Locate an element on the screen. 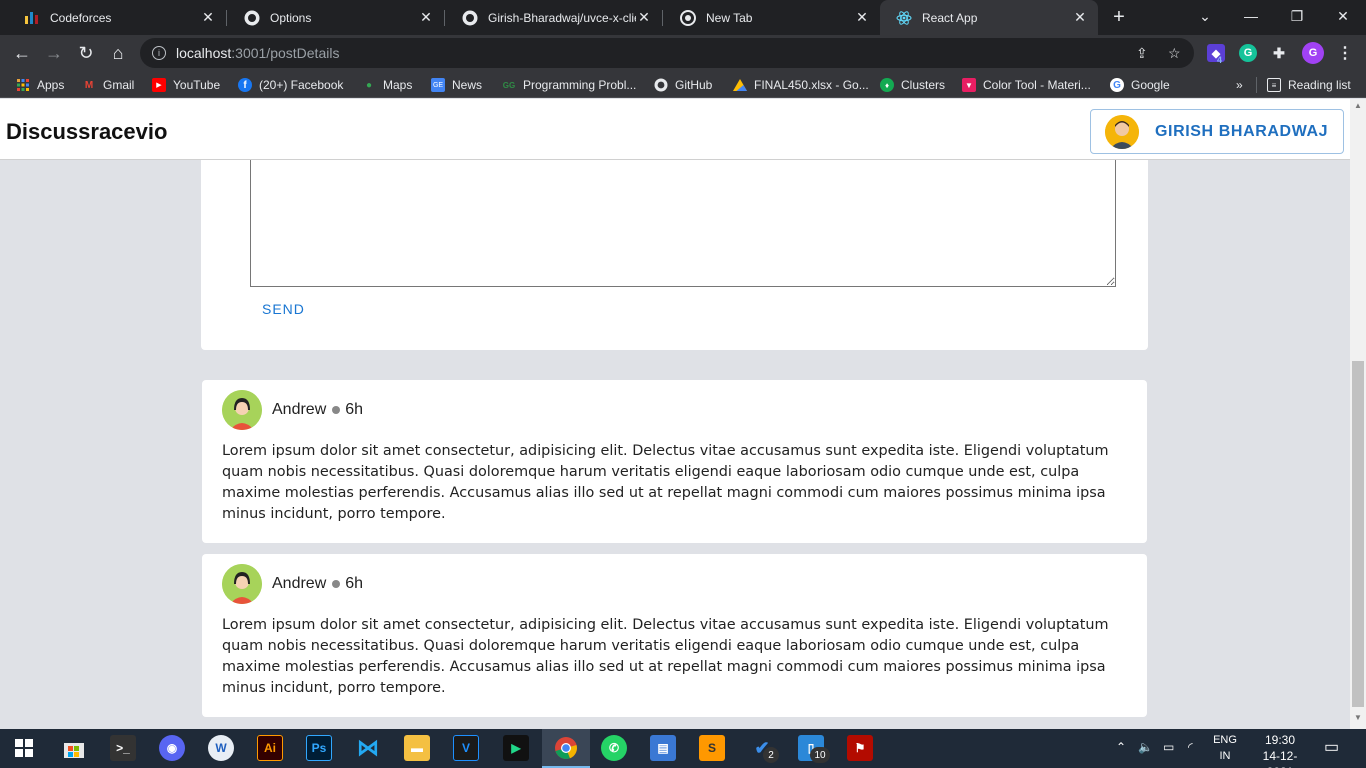 This screenshot has height=768, width=1366. user-avatar is located at coordinates (1122, 131).